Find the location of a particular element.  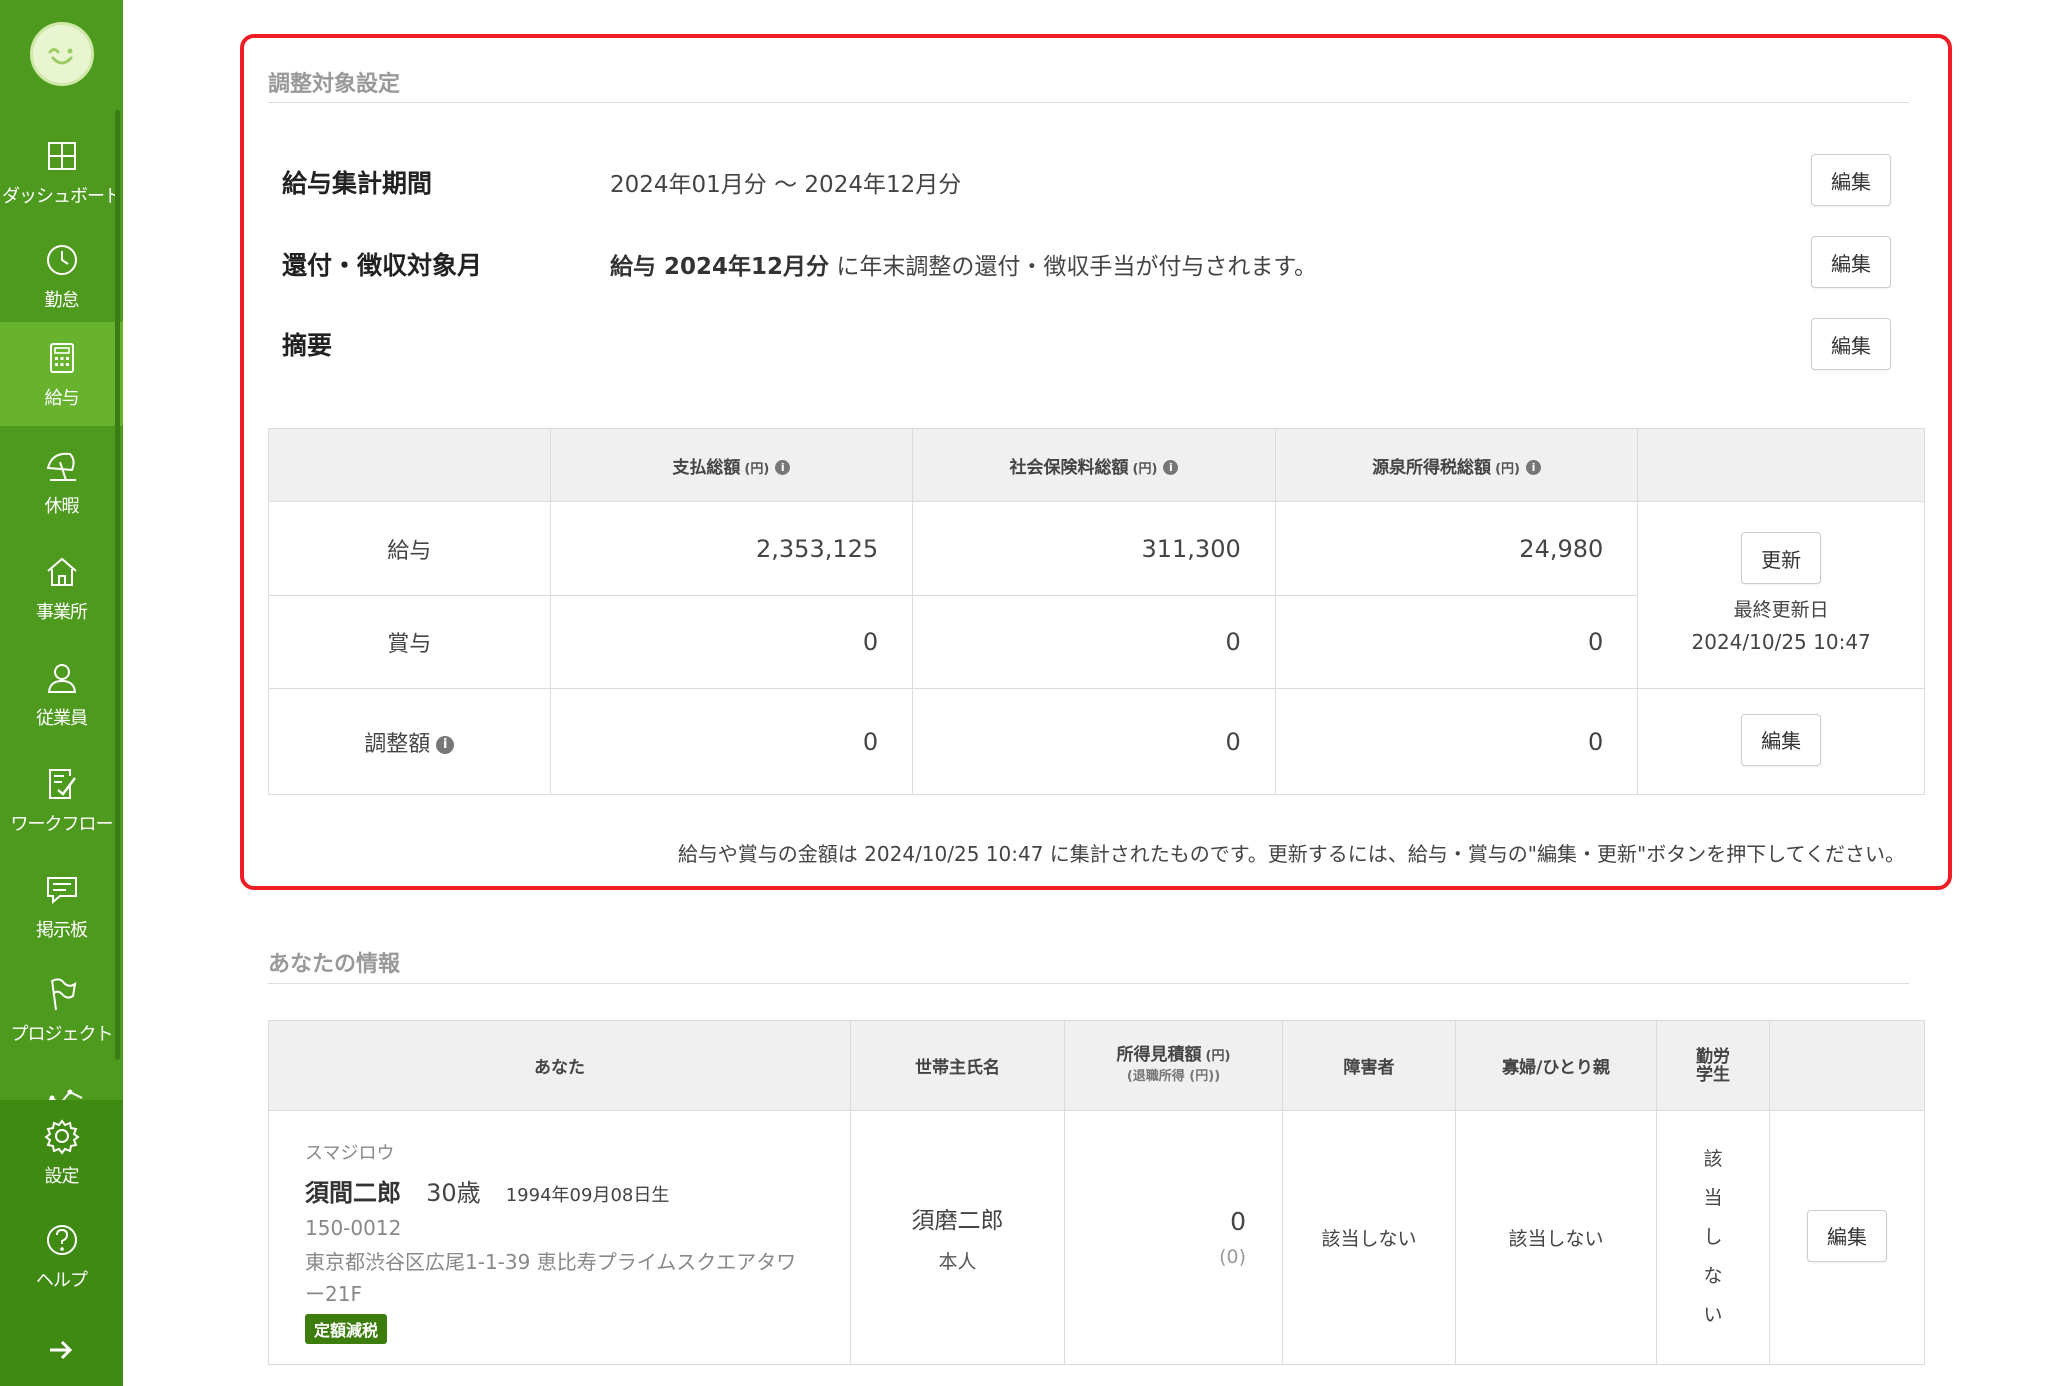

you-edit-button: 編集 is located at coordinates (1847, 1235).